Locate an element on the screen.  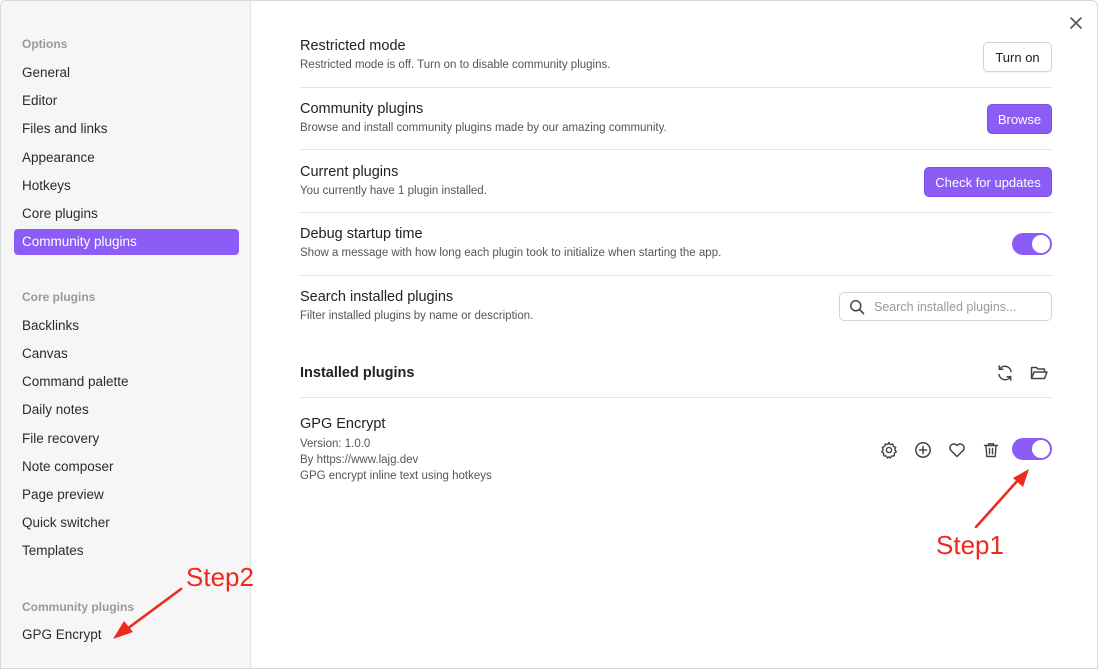
search-installed-plugins-input is located at coordinates (959, 307).